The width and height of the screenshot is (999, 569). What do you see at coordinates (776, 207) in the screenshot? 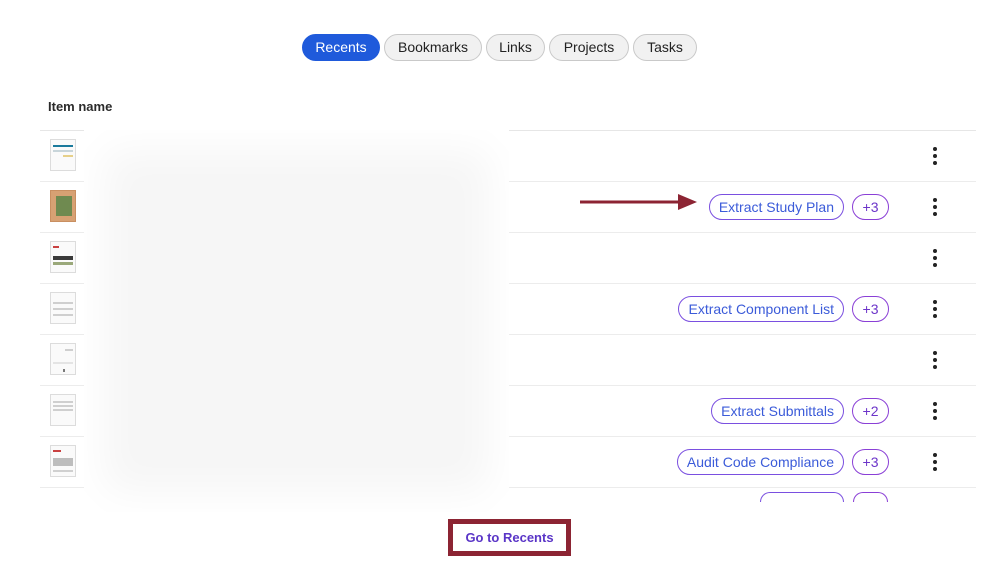
I see `action-chip: Extract Study Plan` at bounding box center [776, 207].